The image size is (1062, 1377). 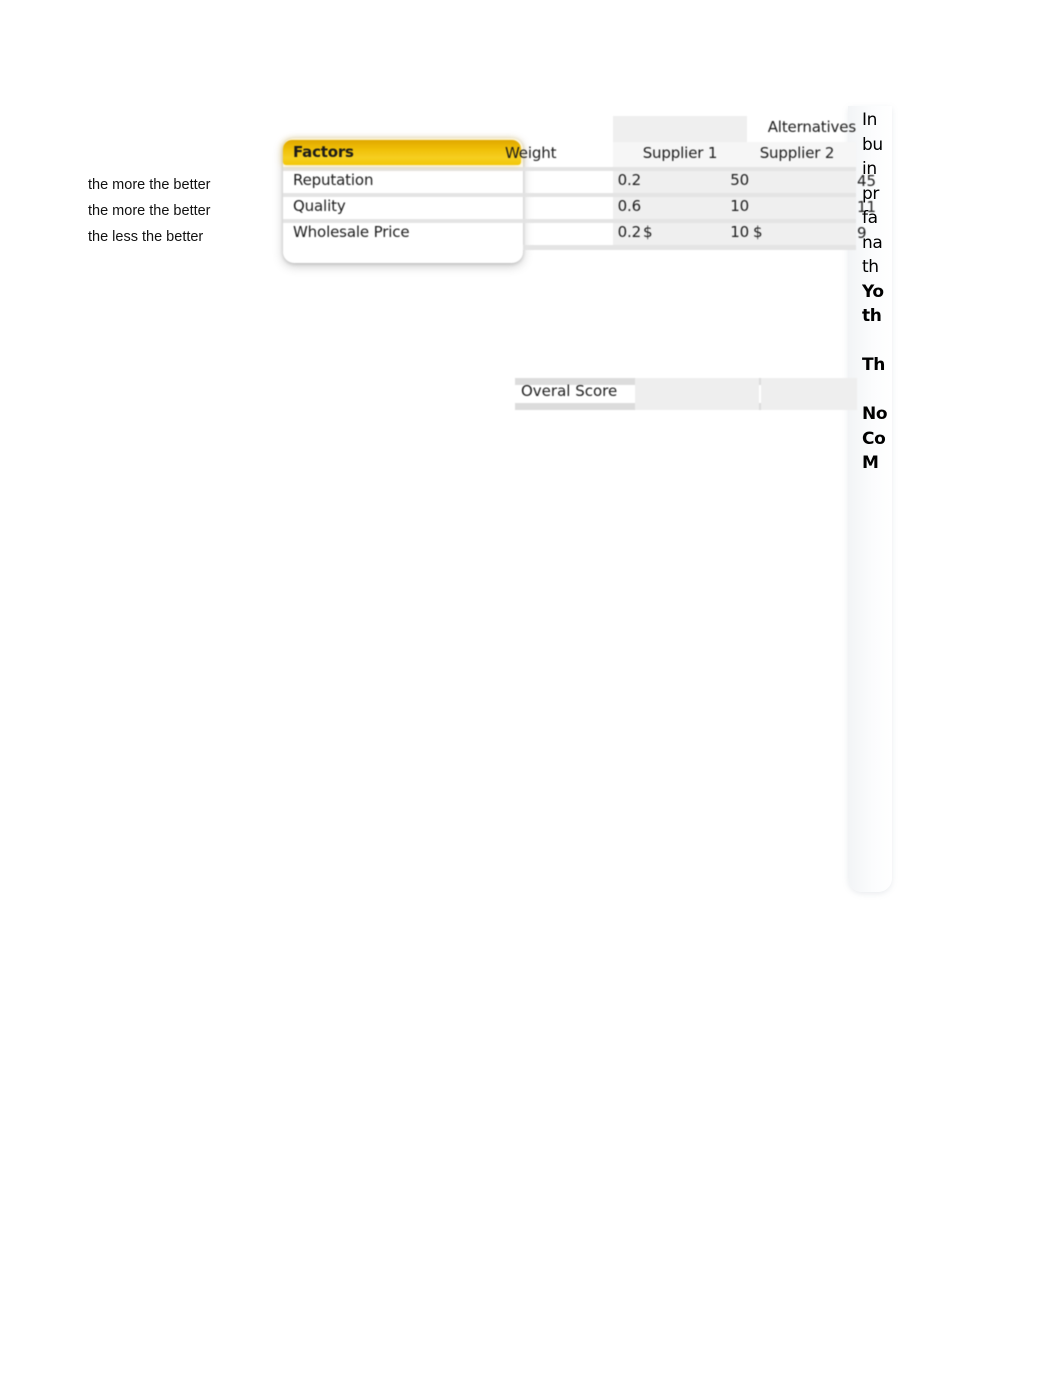 I want to click on note-line: M, so click(x=870, y=463).